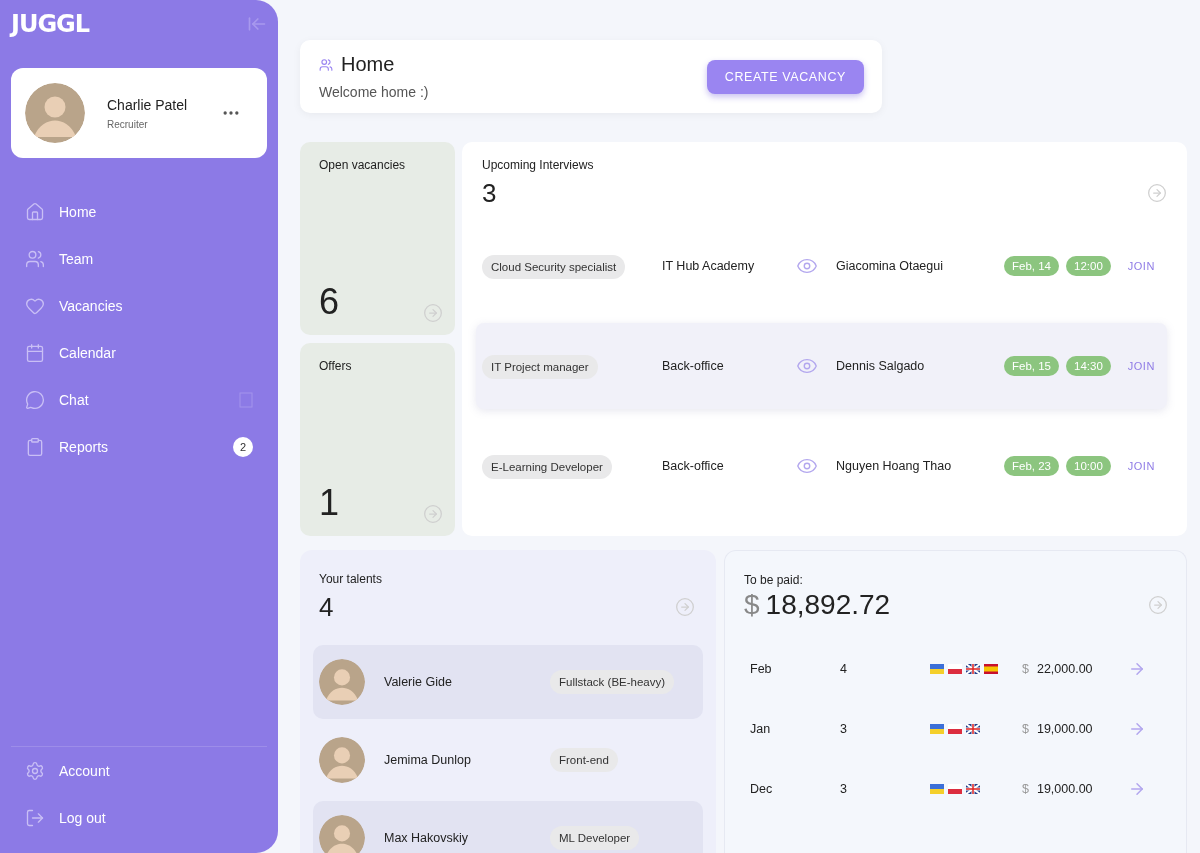 The image size is (1200, 853). What do you see at coordinates (761, 669) in the screenshot?
I see `month-text: Feb` at bounding box center [761, 669].